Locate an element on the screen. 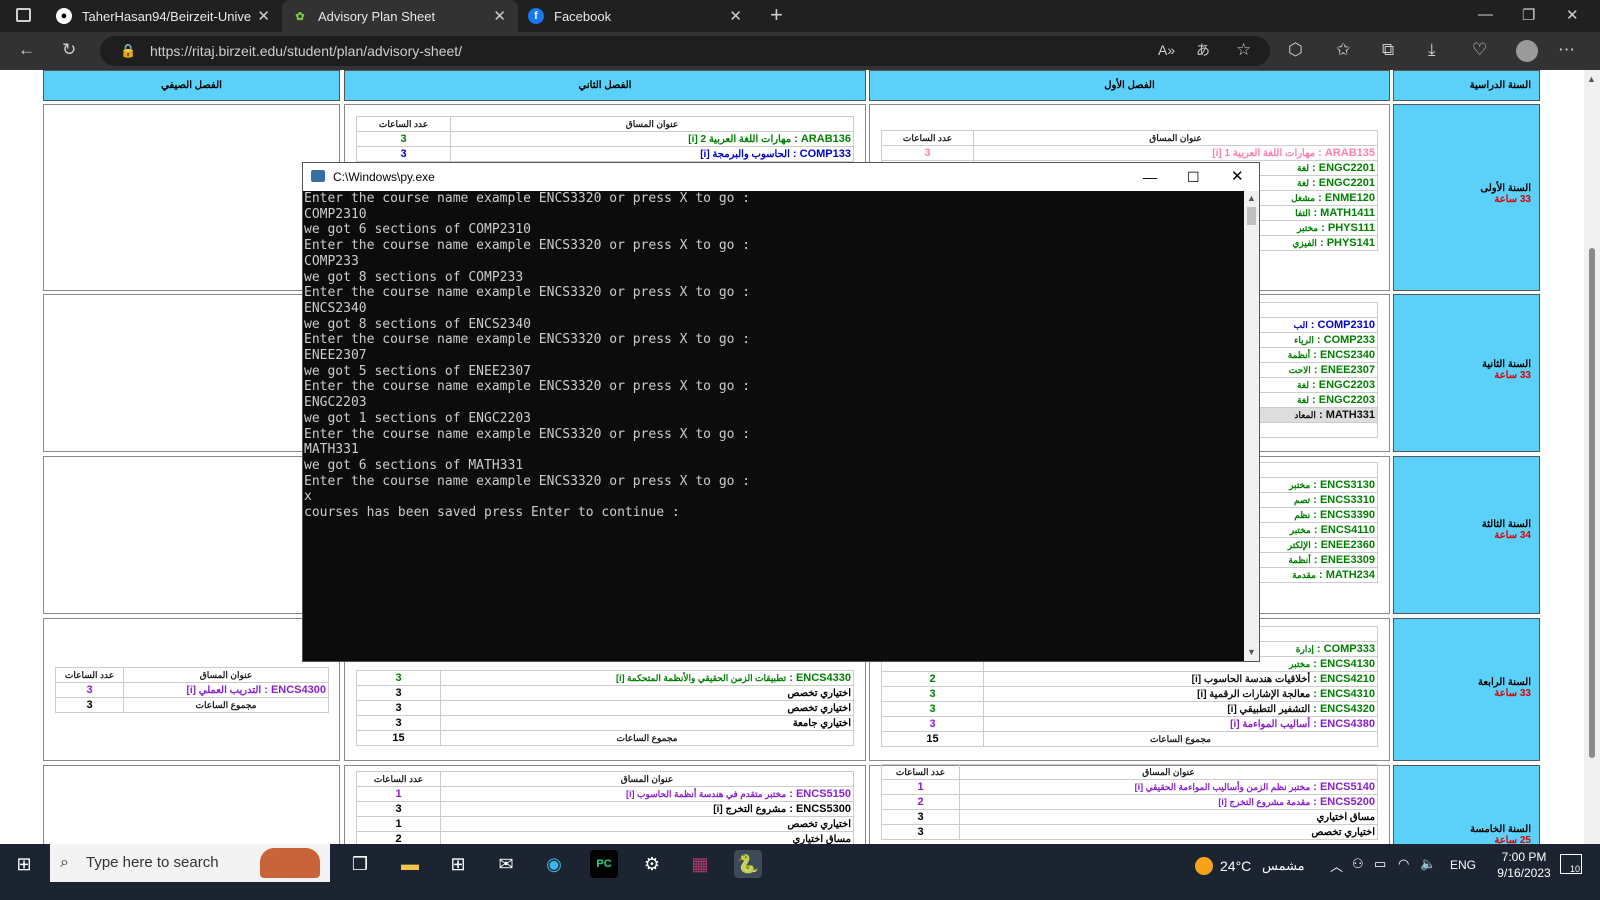  tab-advisory-plan: ✿ Advisory Plan Sheet ✕ is located at coordinates (400, 16).